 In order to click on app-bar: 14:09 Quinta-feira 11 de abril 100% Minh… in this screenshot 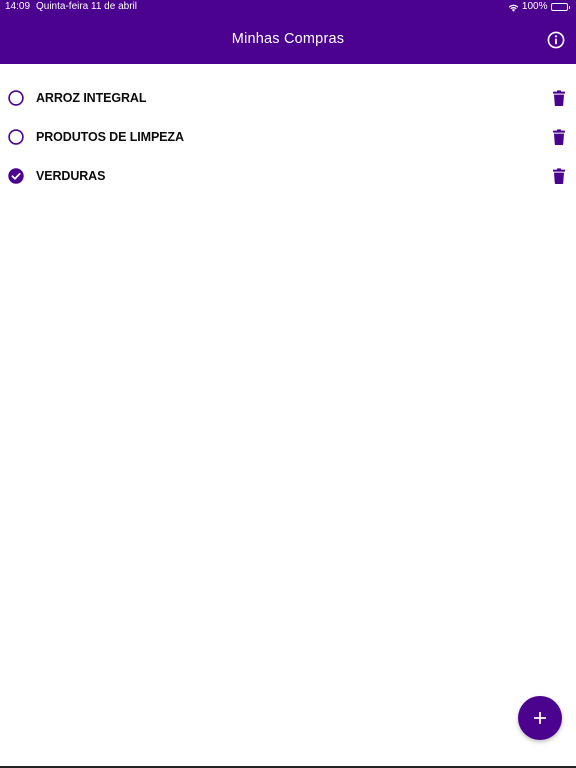, I will do `click(288, 32)`.